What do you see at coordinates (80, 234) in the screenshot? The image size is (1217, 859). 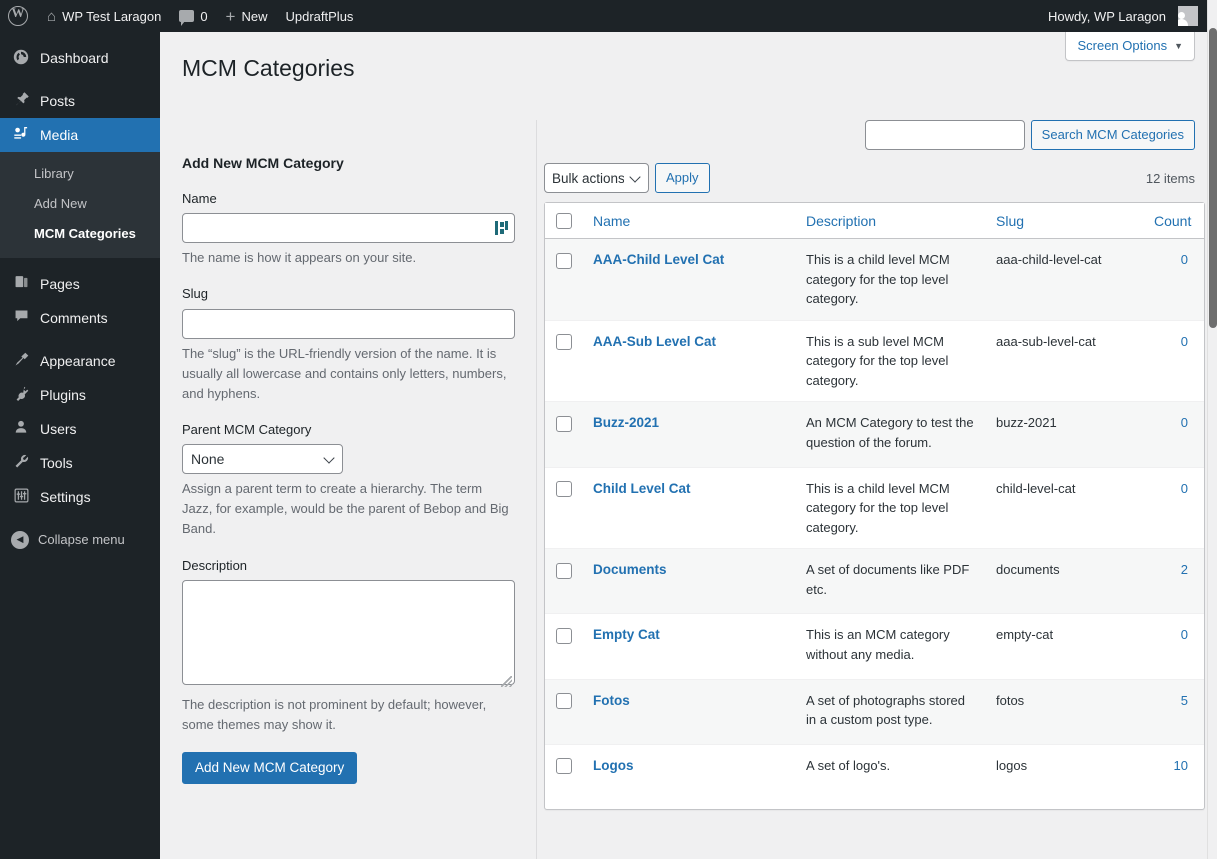 I see `sidebar-subitem-mcm-categories: MCM Categories` at bounding box center [80, 234].